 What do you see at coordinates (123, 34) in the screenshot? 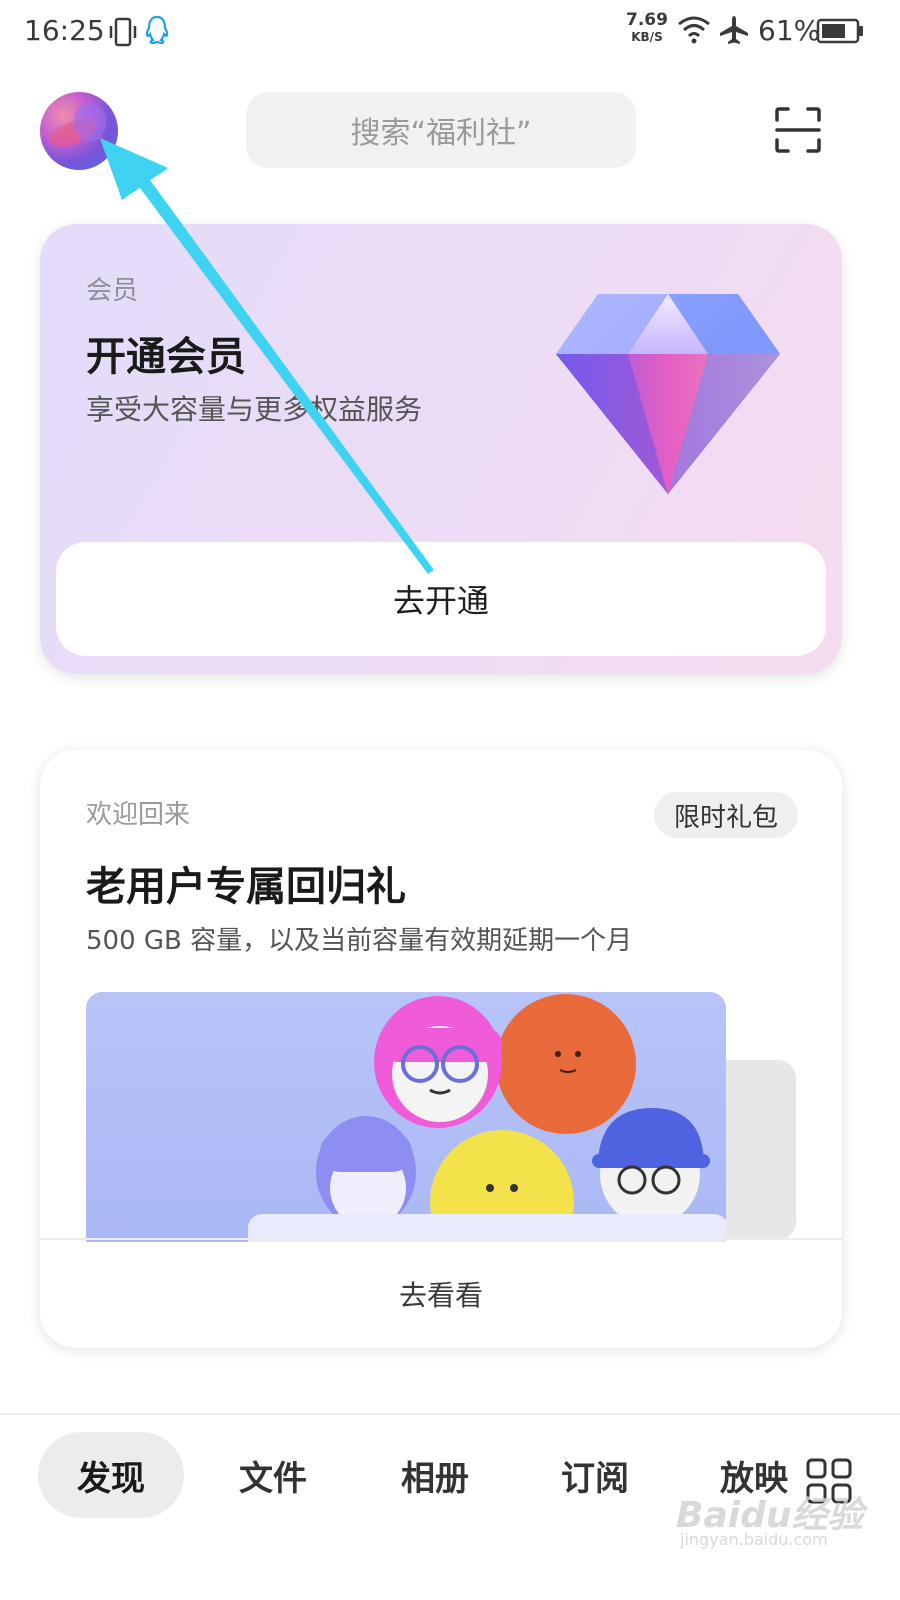
I see `vibrate-icon` at bounding box center [123, 34].